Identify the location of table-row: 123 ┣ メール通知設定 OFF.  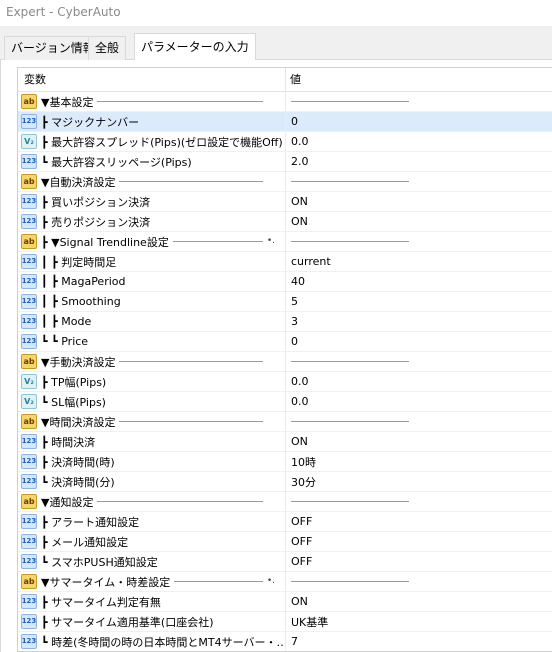
(285, 542).